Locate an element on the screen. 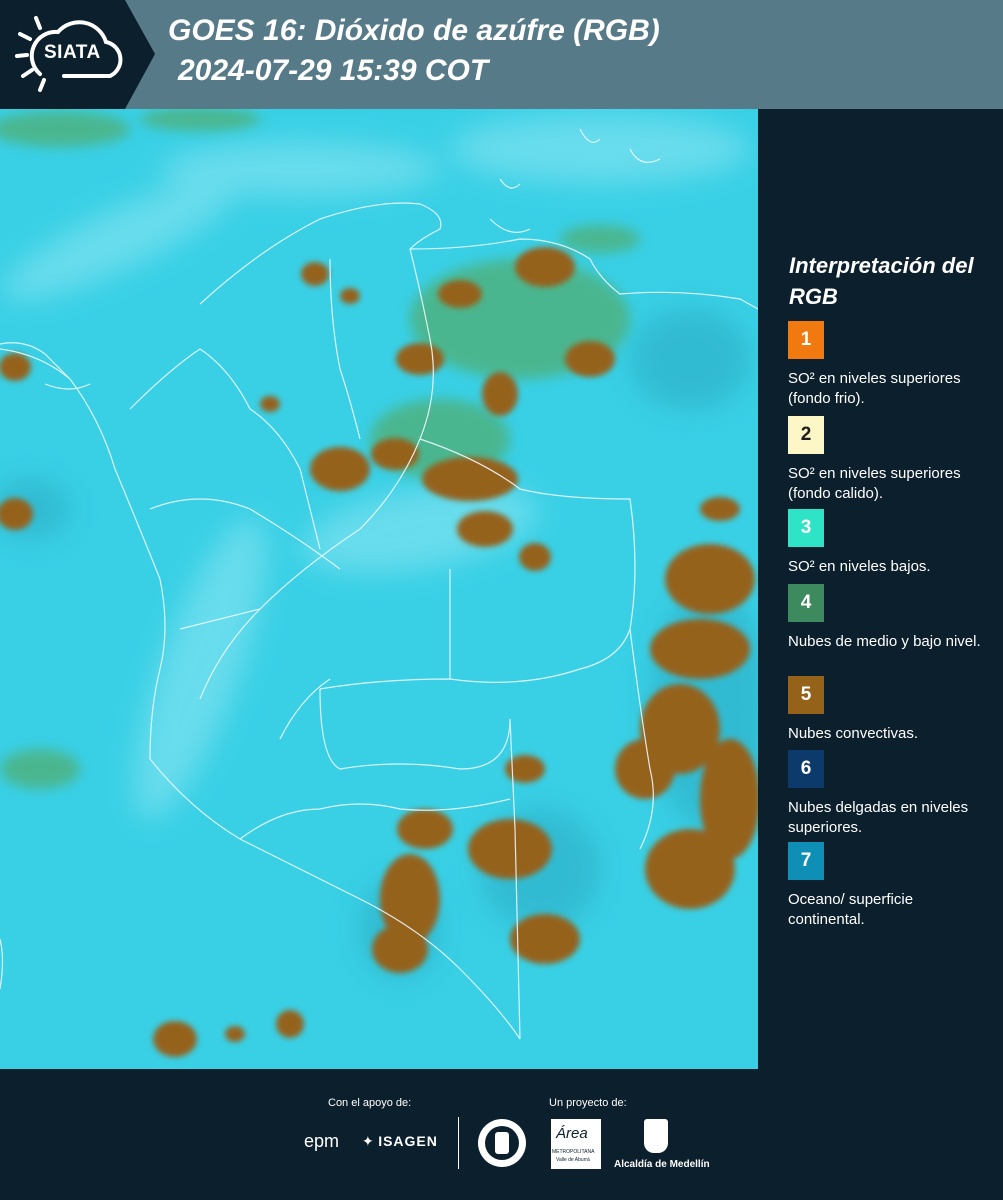 The width and height of the screenshot is (1003, 1200). legend-title: Interpretación del RGB is located at coordinates (881, 281).